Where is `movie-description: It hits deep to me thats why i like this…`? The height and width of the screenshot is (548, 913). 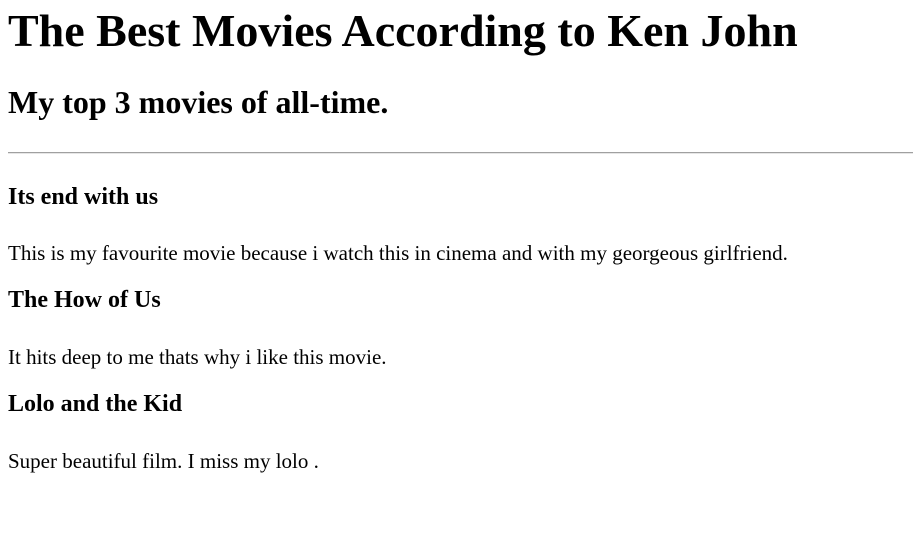
movie-description: It hits deep to me thats why i like this… is located at coordinates (197, 357).